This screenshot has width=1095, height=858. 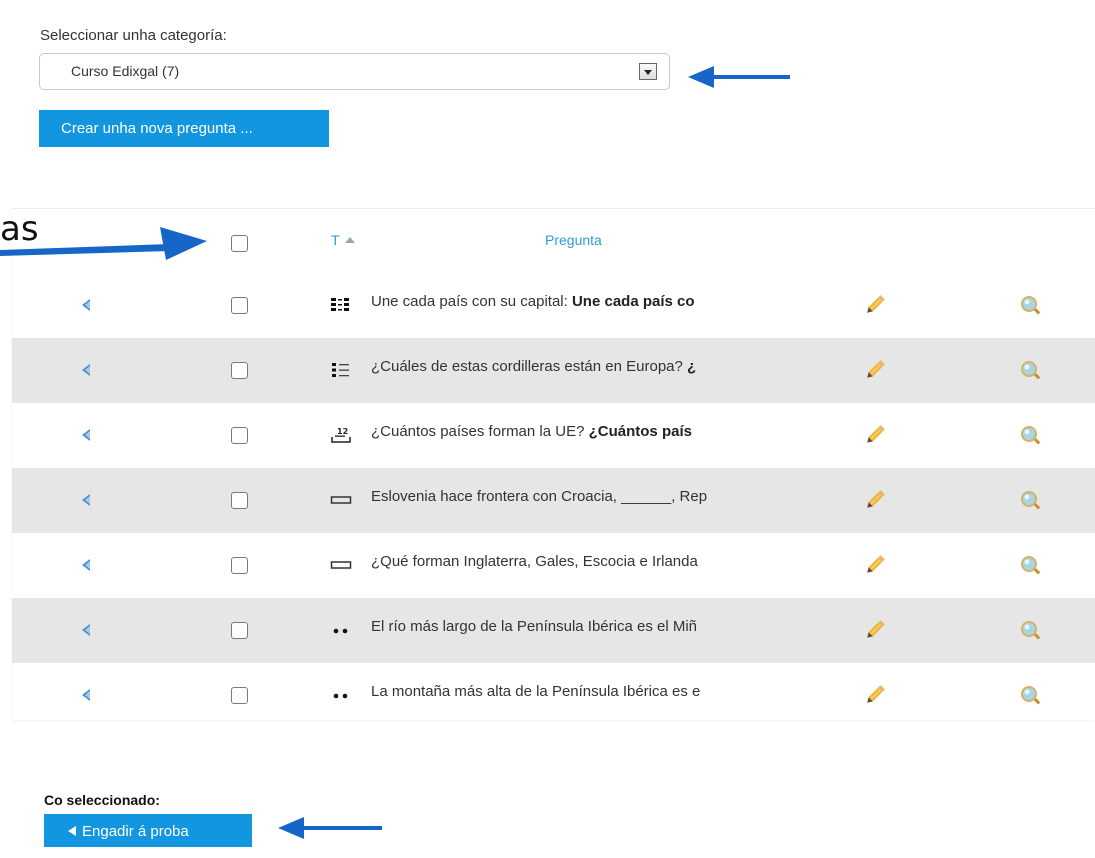 I want to click on category-select: Curso Edixgal (7), so click(x=354, y=71).